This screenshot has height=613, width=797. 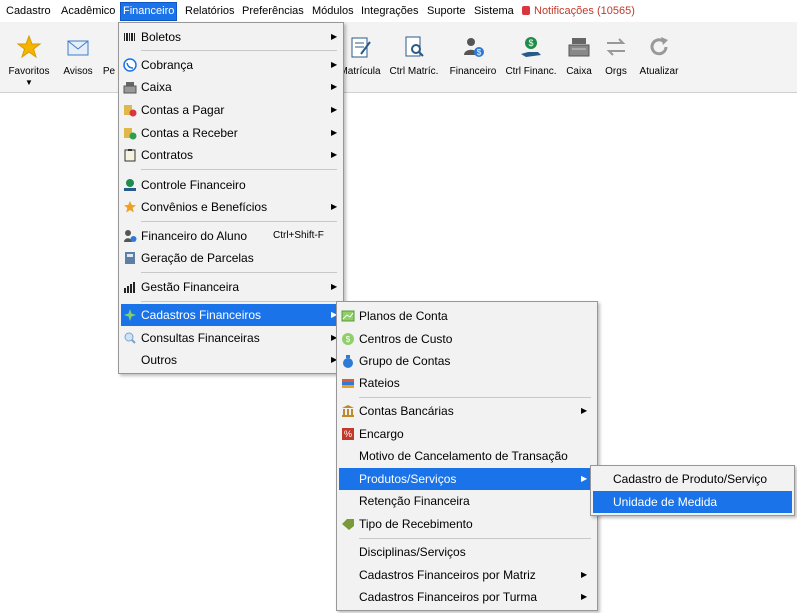 I want to click on menu-preferencias: Preferências, so click(x=273, y=11).